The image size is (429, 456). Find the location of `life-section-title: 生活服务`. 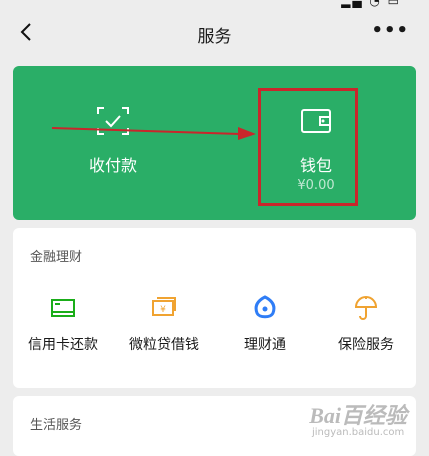

life-section-title: 生活服务 is located at coordinates (56, 425).